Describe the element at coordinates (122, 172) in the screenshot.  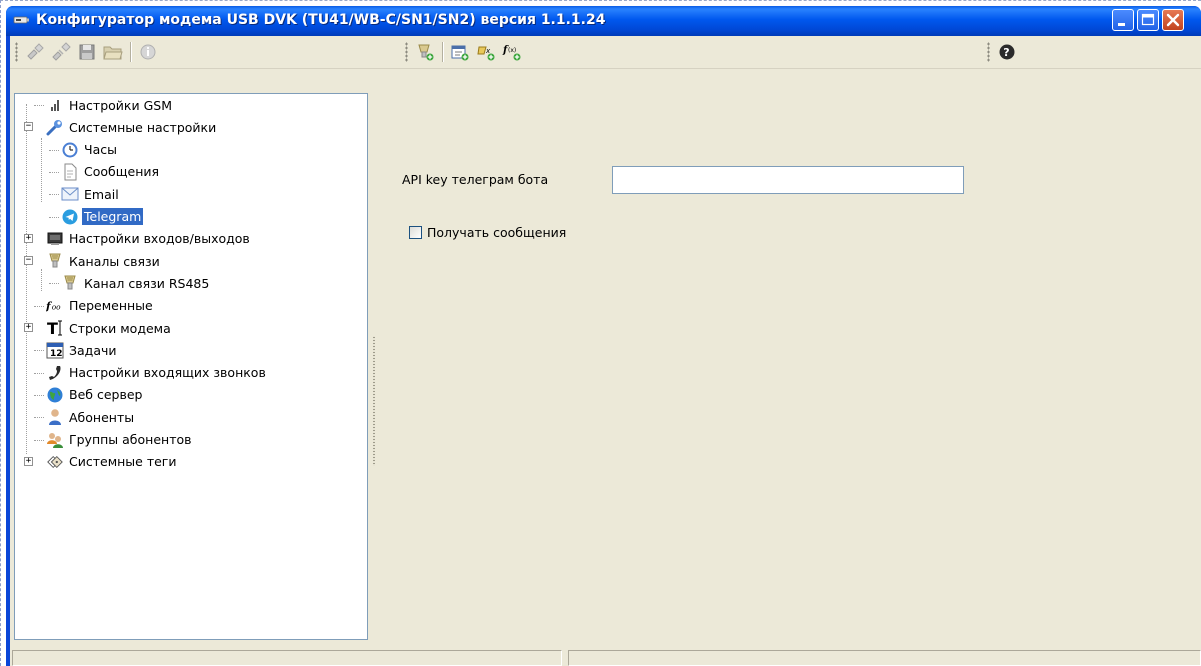
I see `tree-item-label: Сообщения` at that location.